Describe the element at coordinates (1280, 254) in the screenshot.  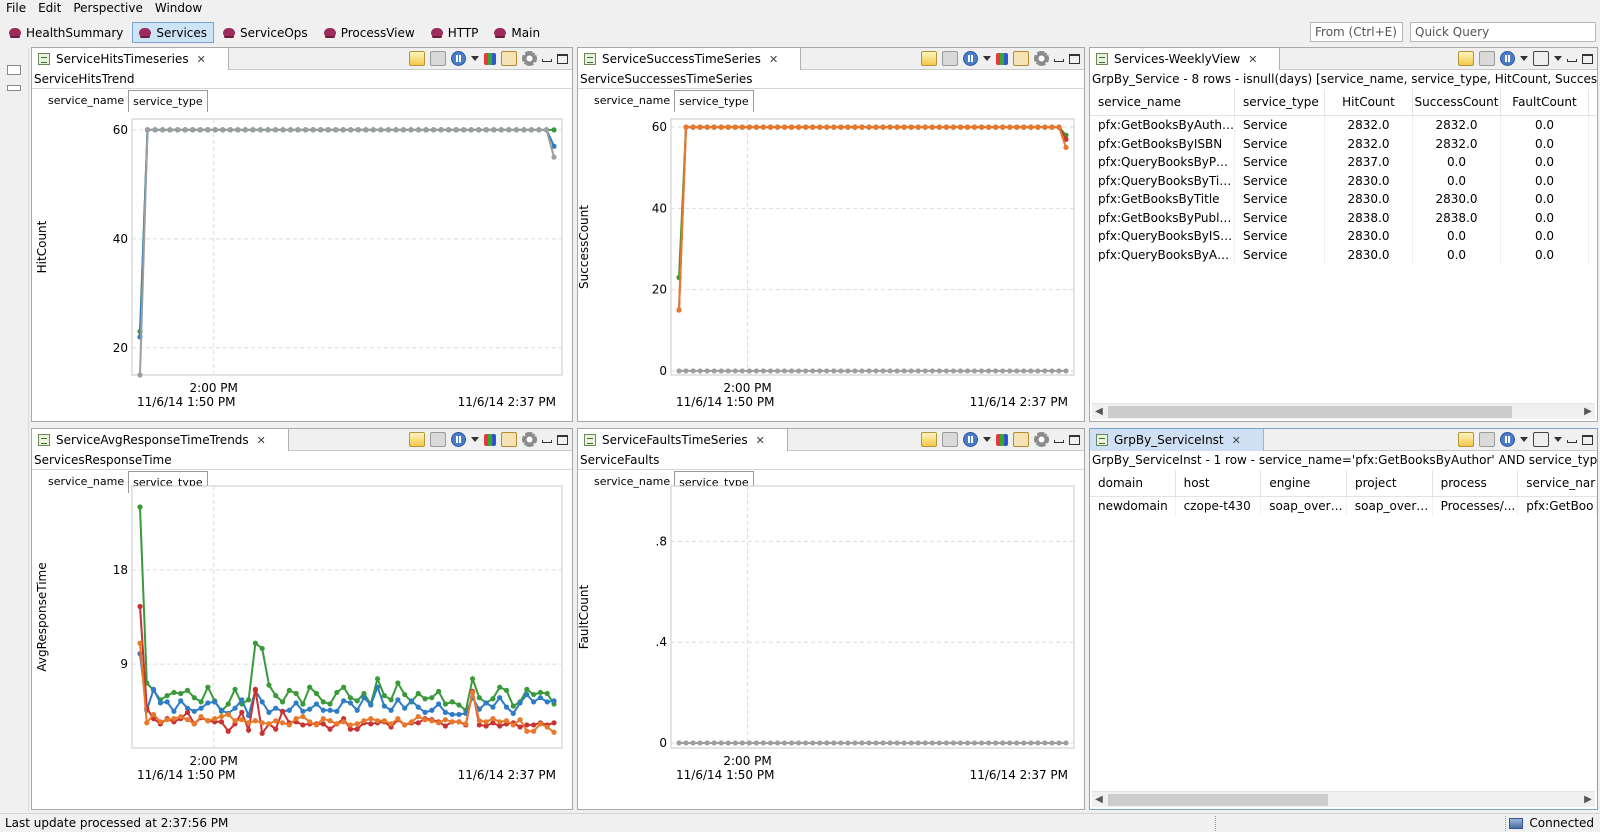
I see `table-cell: Service` at that location.